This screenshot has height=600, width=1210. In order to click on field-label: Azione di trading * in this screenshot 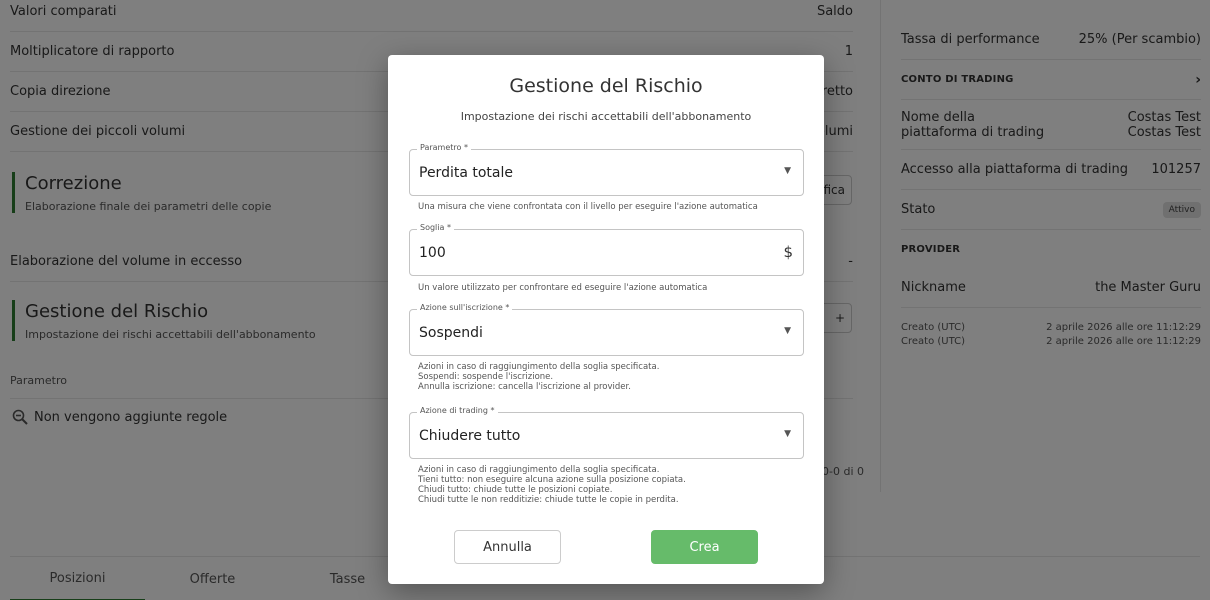, I will do `click(457, 410)`.